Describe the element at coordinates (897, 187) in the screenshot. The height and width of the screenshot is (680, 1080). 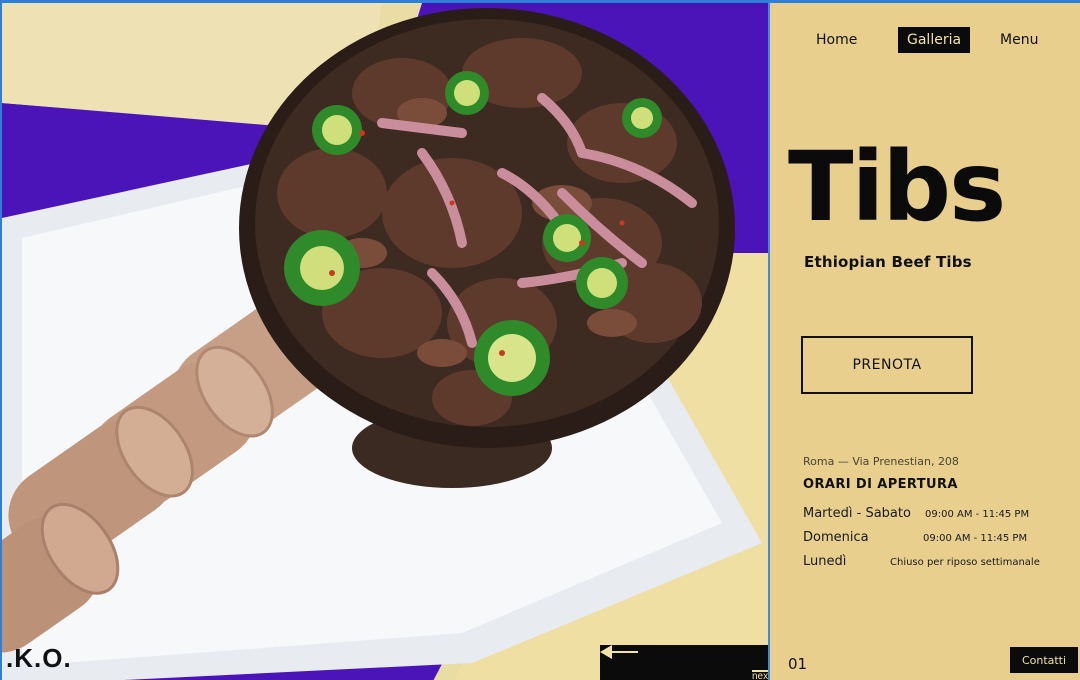
I see `dish-title: Tibs` at that location.